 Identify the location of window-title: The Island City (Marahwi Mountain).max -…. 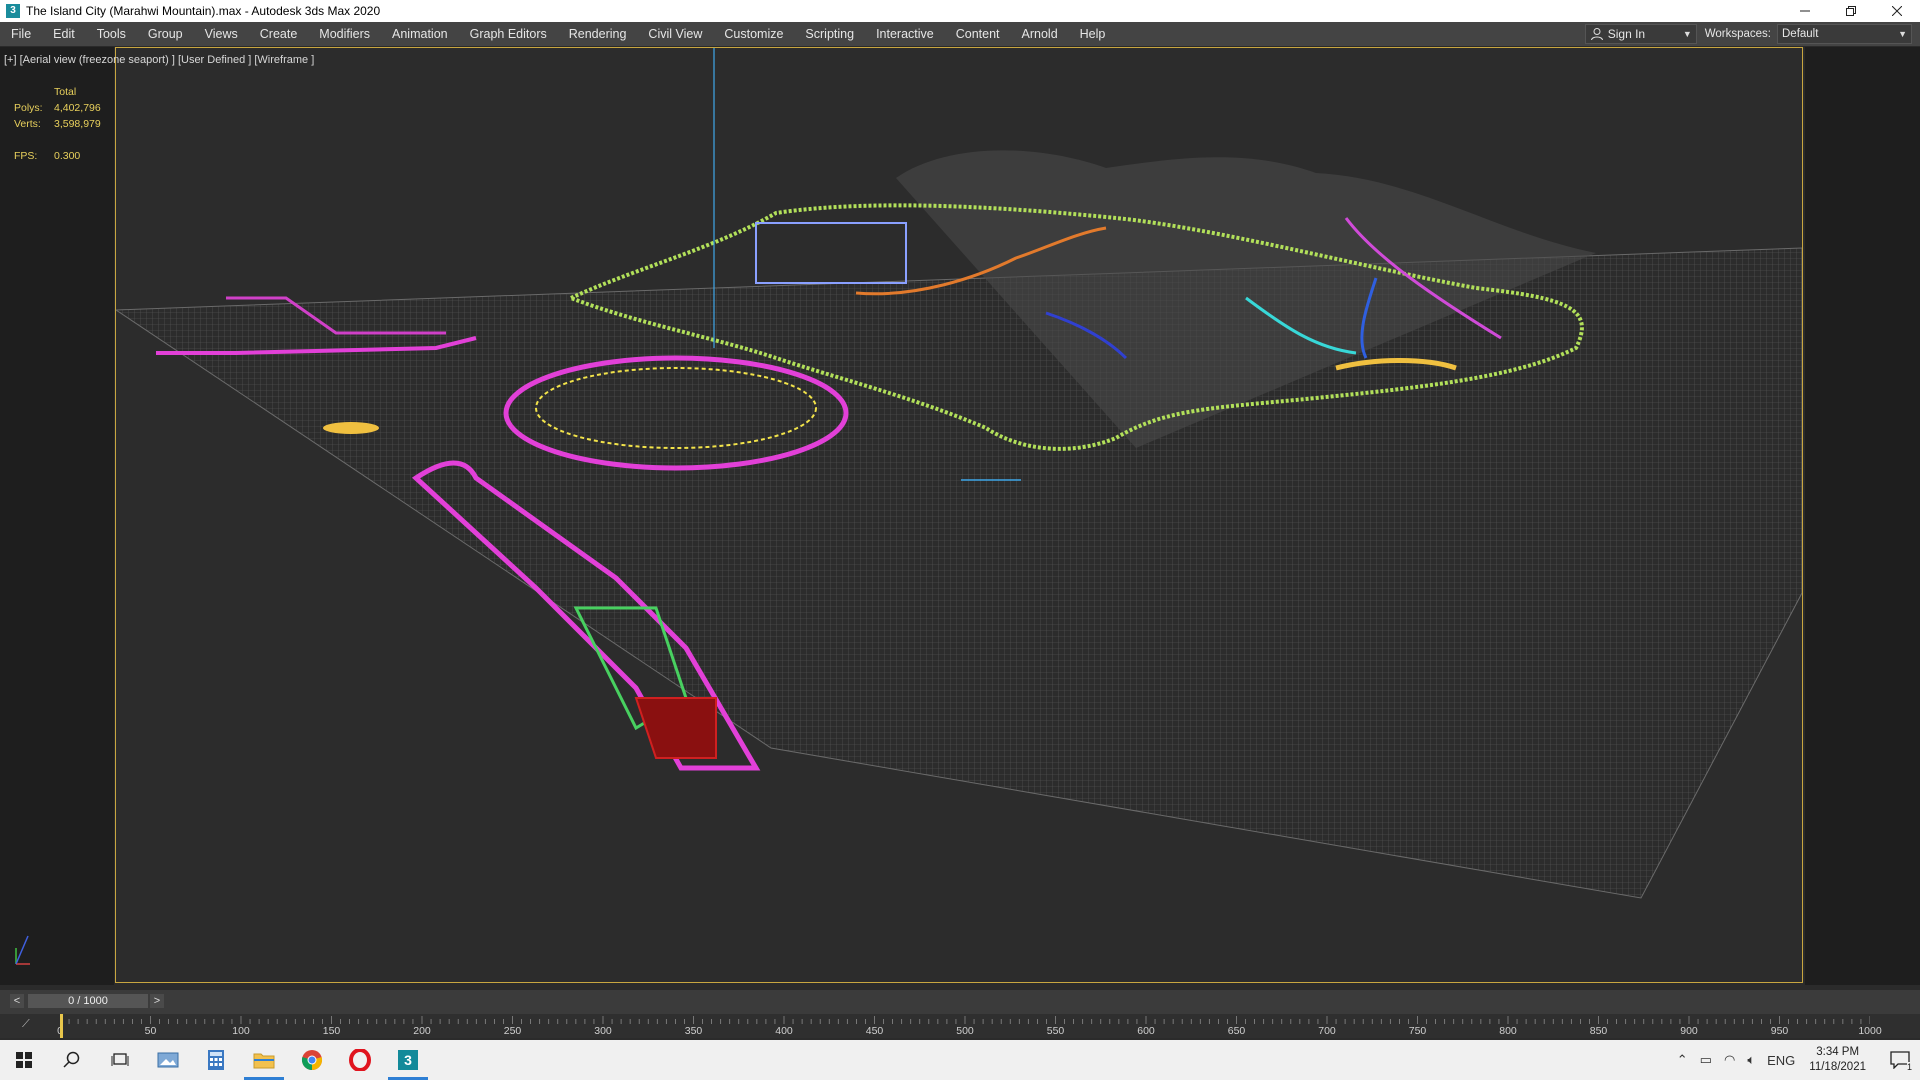
(203, 11).